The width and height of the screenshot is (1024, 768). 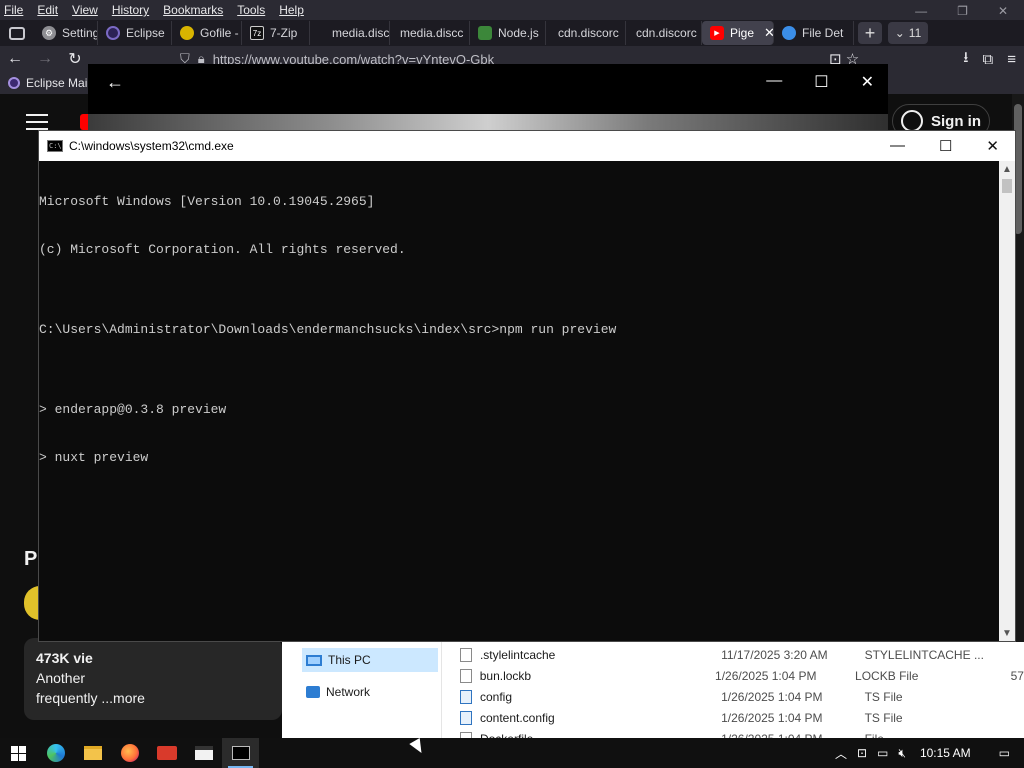 What do you see at coordinates (207, 33) in the screenshot?
I see `tab-gofile: Gofile -` at bounding box center [207, 33].